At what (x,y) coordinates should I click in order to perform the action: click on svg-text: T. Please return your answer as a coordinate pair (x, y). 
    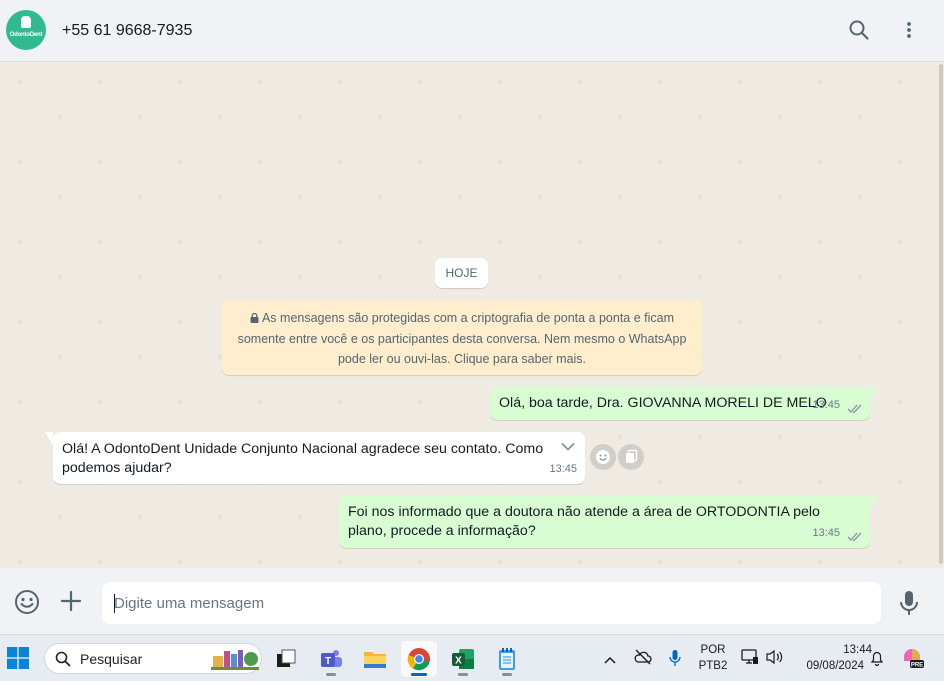
    Looking at the image, I should click on (328, 661).